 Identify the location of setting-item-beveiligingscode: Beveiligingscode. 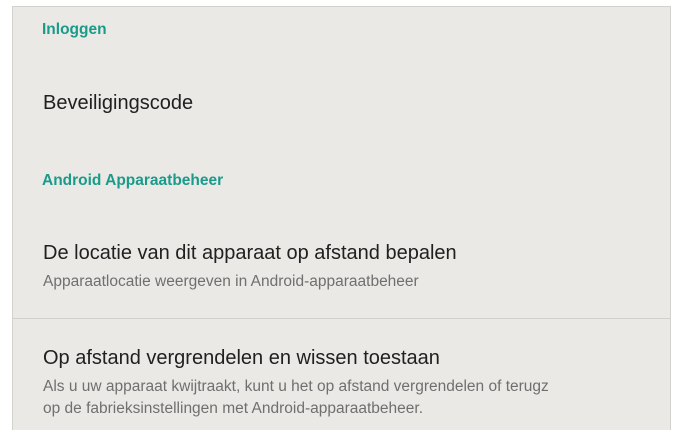
(341, 105).